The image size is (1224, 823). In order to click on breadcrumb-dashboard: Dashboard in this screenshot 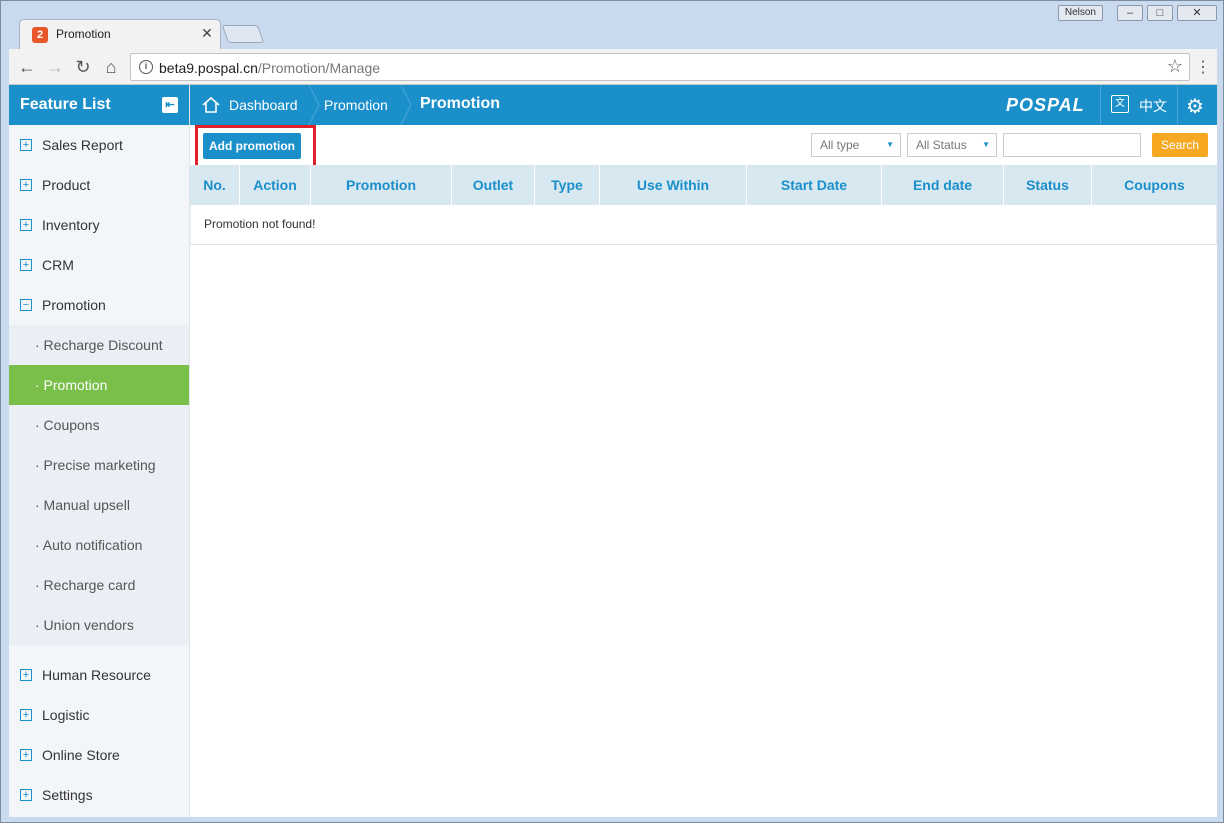, I will do `click(263, 105)`.